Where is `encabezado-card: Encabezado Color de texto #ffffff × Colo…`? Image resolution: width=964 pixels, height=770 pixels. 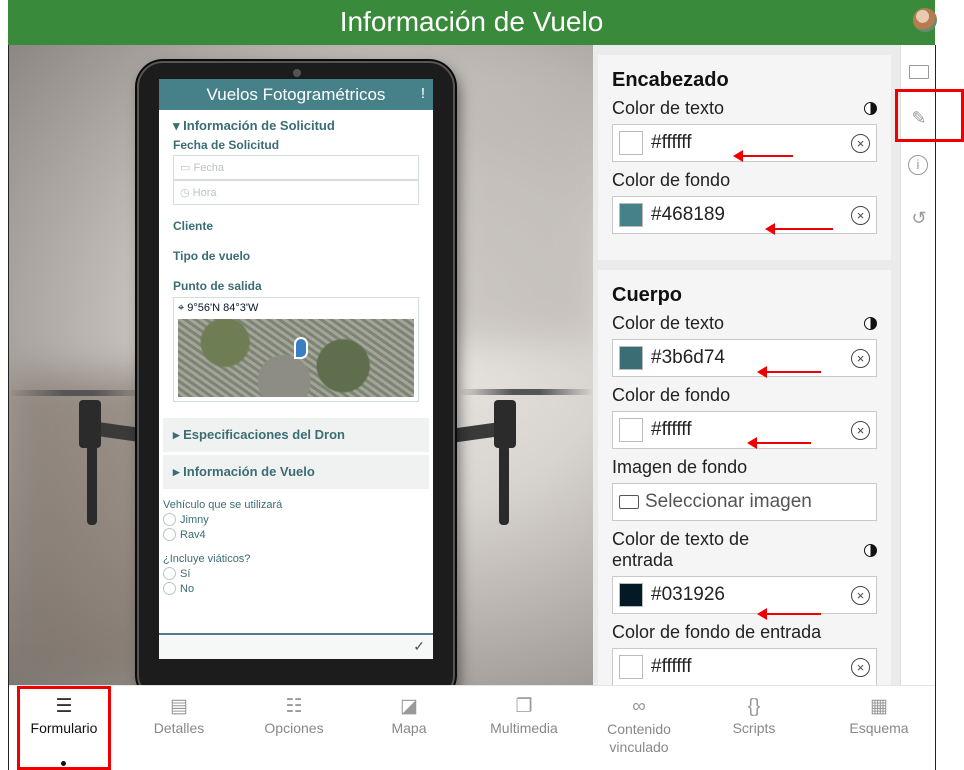 encabezado-card: Encabezado Color de texto #ffffff × Colo… is located at coordinates (744, 157).